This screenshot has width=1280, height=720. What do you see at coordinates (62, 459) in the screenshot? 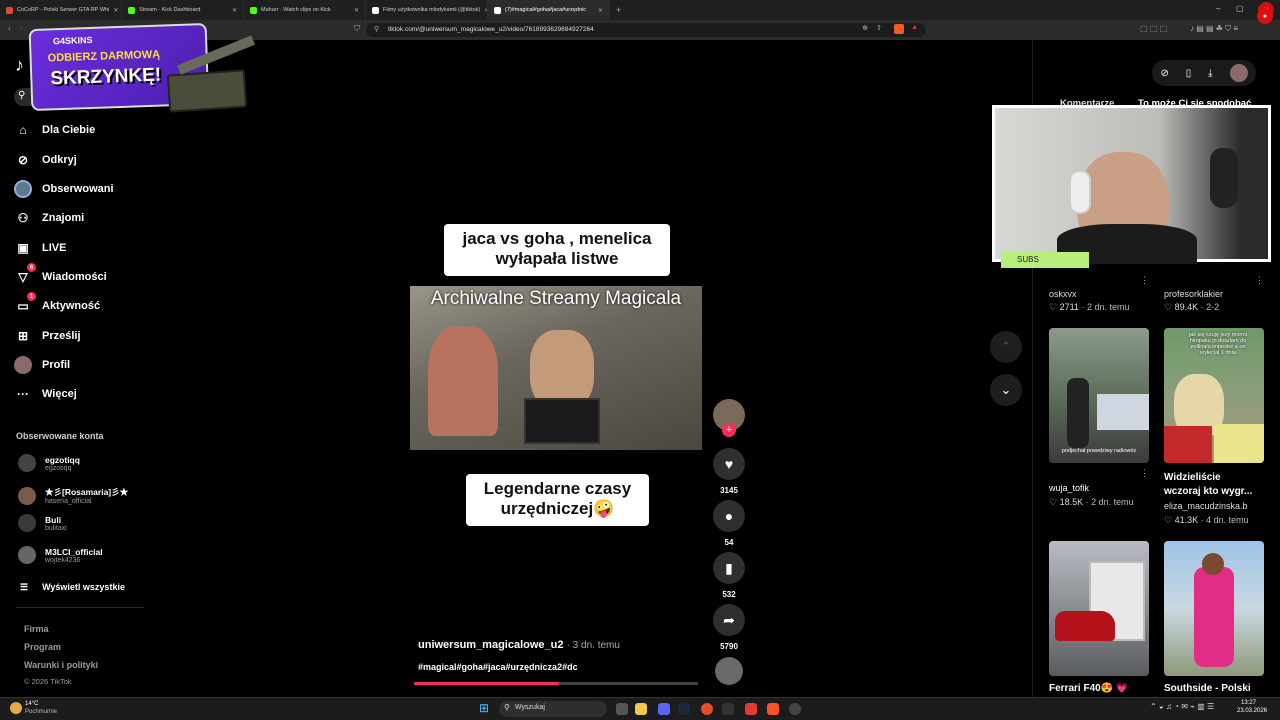
I see `account-name: egzotiqq` at bounding box center [62, 459].